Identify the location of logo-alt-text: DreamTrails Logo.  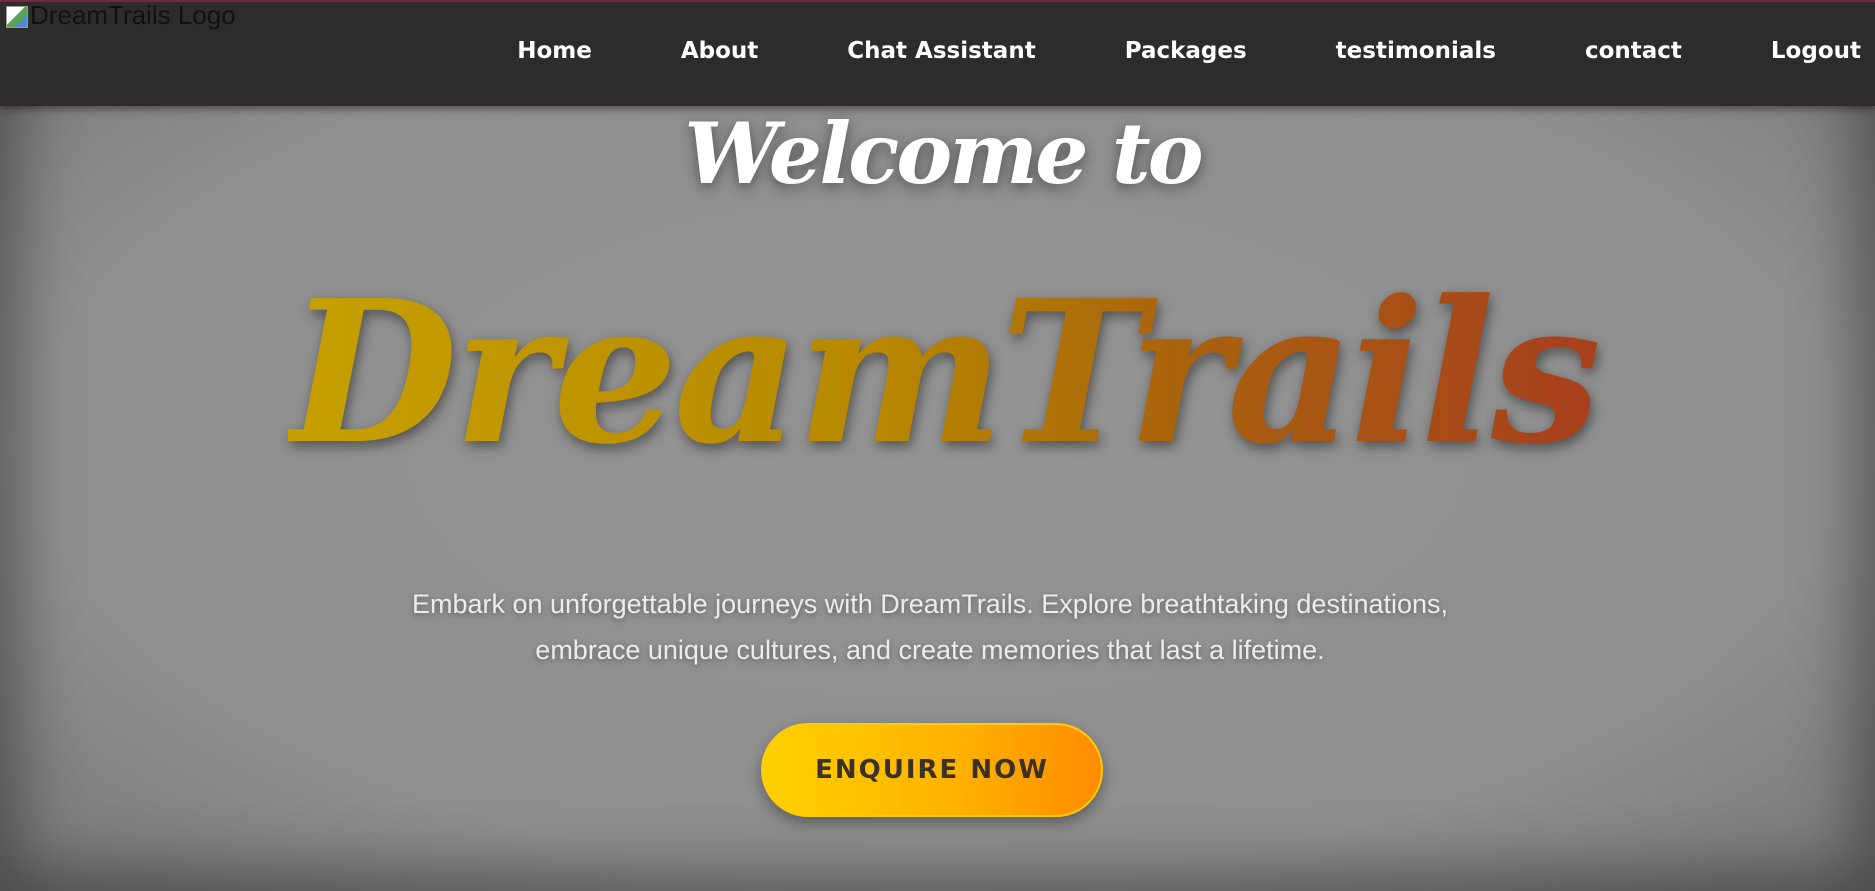
(133, 15).